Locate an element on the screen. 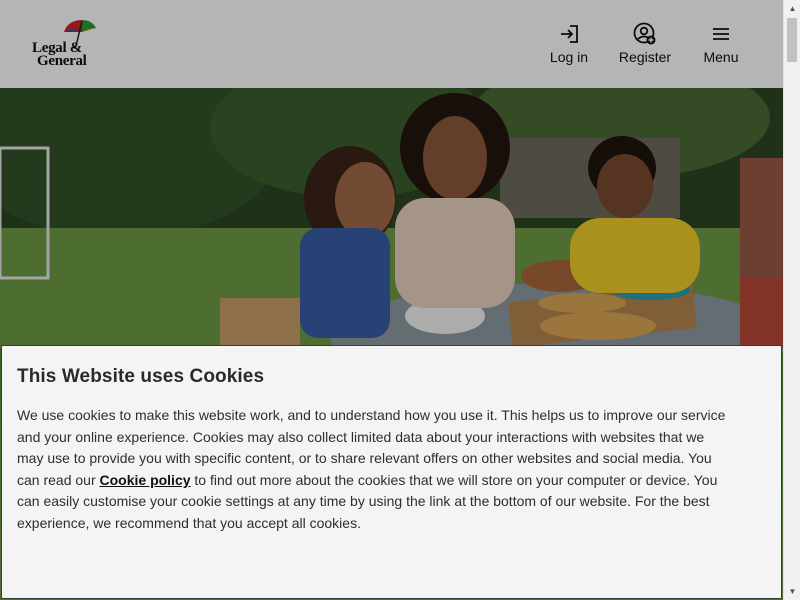 This screenshot has width=800, height=600. header-nav: Log in Register Menu is located at coordinates (645, 42).